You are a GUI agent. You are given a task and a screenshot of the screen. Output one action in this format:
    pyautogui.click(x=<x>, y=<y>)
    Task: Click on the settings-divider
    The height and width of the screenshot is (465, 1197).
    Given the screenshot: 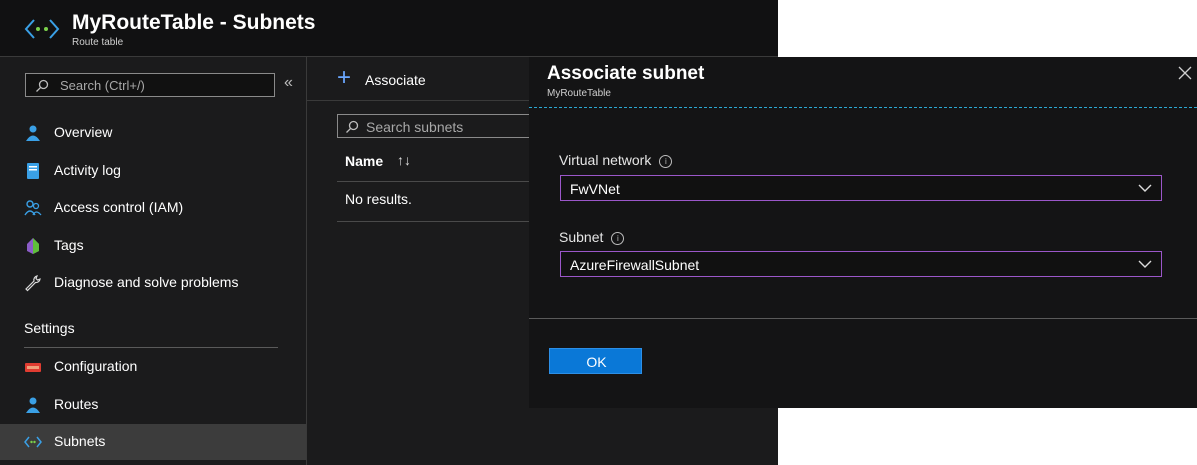 What is the action you would take?
    pyautogui.click(x=151, y=347)
    